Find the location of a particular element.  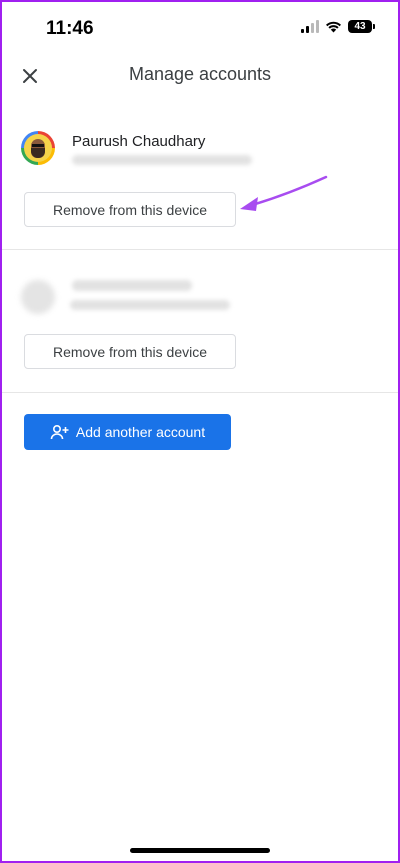

avatar-photo is located at coordinates (38, 148).